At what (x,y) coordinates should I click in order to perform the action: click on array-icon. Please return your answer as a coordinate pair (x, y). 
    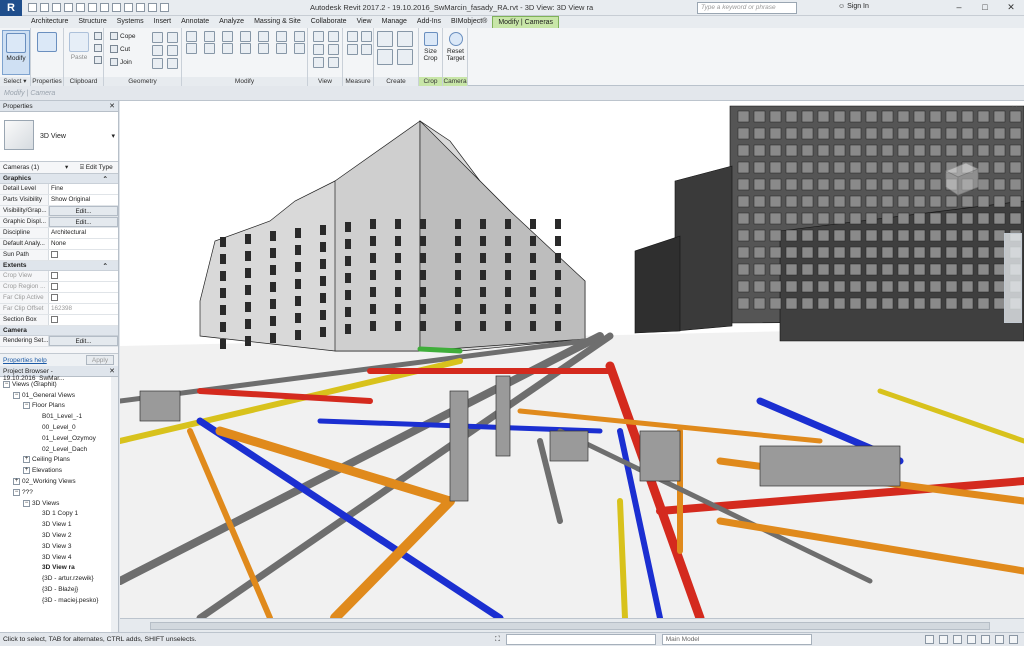
    Looking at the image, I should click on (245, 48).